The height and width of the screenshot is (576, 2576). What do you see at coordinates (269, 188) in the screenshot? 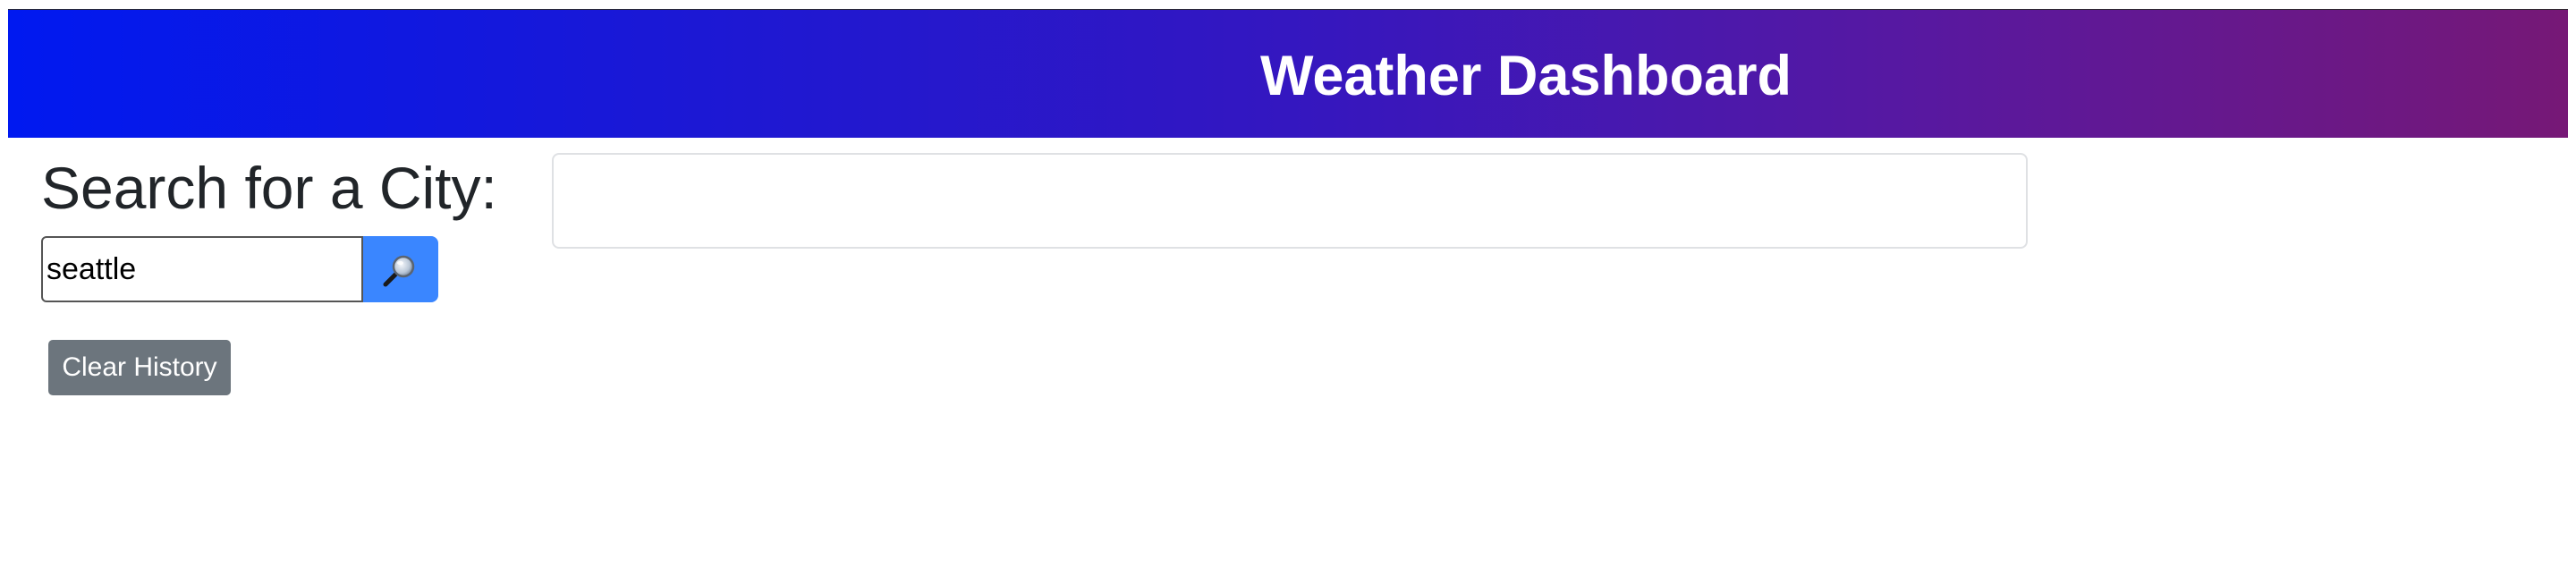
I see `search-heading: Search for a City:` at bounding box center [269, 188].